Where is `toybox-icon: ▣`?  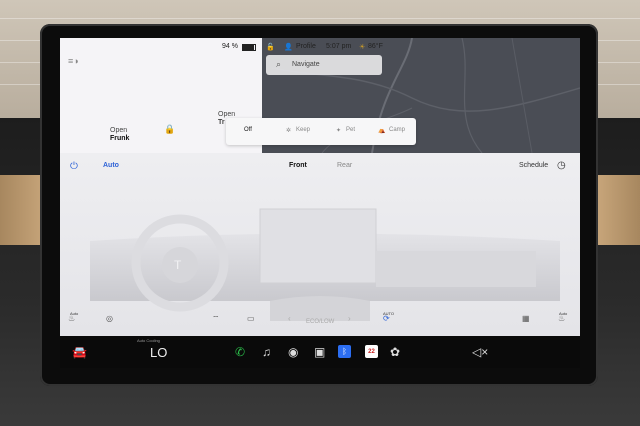
toybox-icon: ▣ is located at coordinates (319, 352).